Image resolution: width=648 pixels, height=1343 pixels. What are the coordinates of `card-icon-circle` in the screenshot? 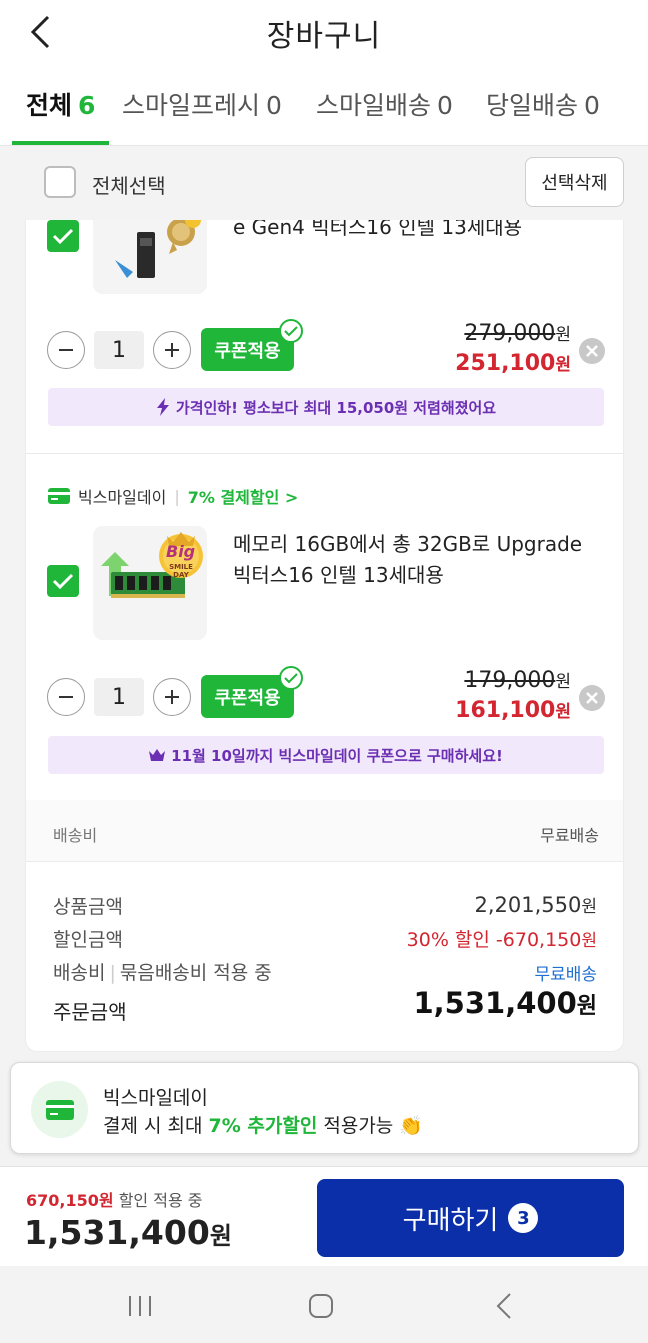 It's located at (59, 1109).